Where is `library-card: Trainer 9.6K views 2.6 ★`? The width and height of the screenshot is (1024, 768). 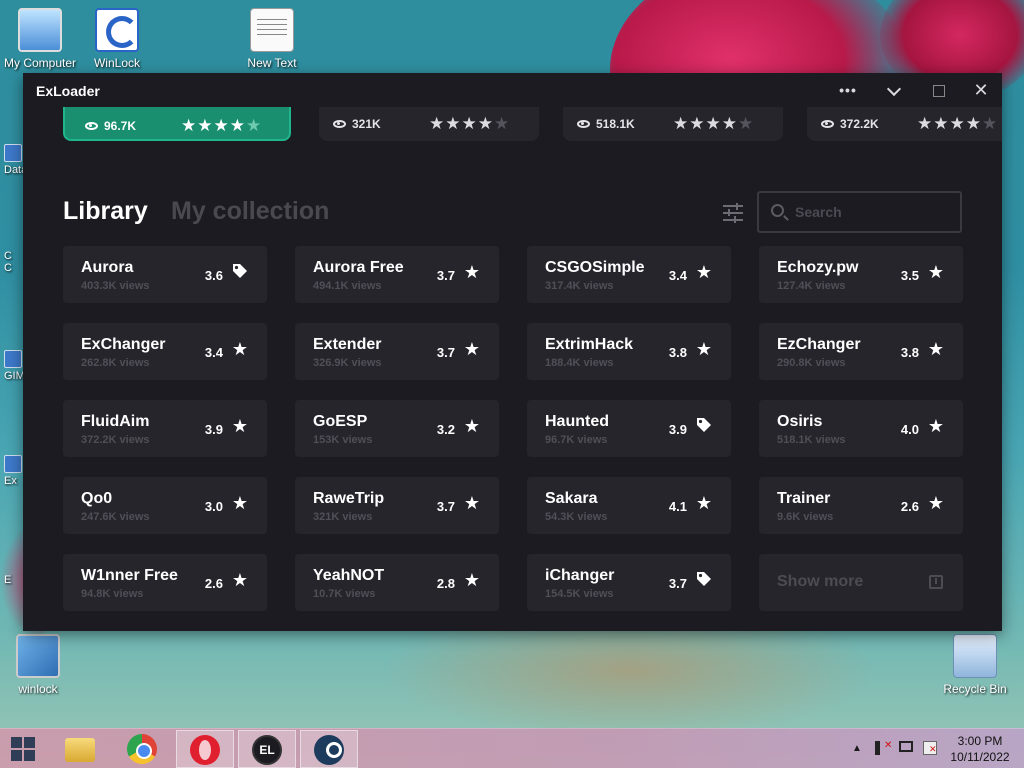 library-card: Trainer 9.6K views 2.6 ★ is located at coordinates (861, 505).